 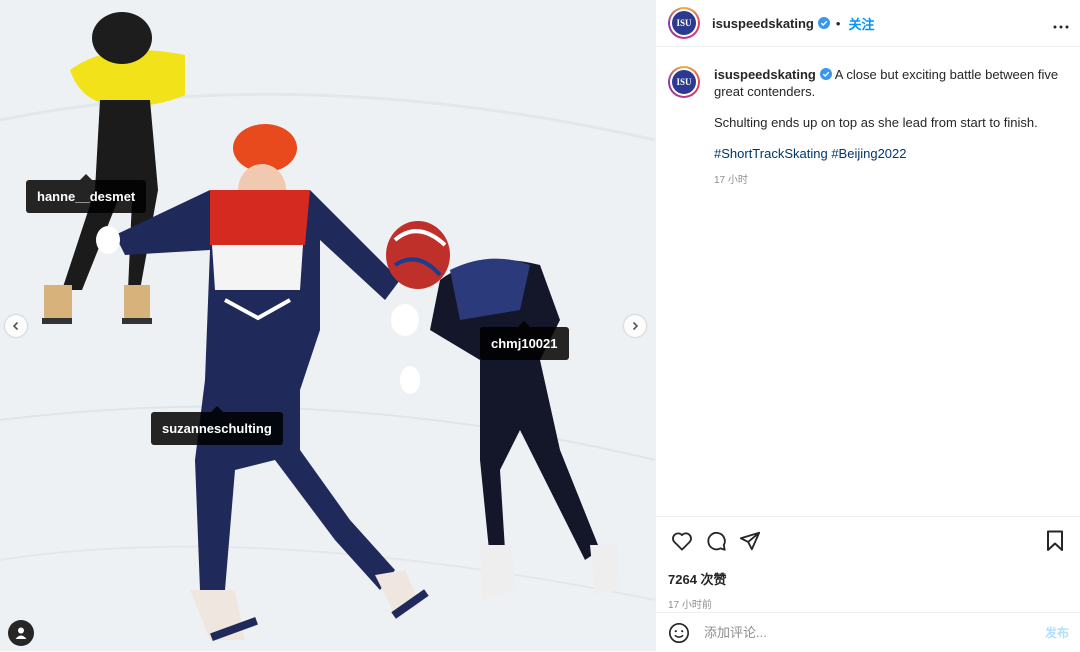 I want to click on tagged-users-button, so click(x=21, y=633).